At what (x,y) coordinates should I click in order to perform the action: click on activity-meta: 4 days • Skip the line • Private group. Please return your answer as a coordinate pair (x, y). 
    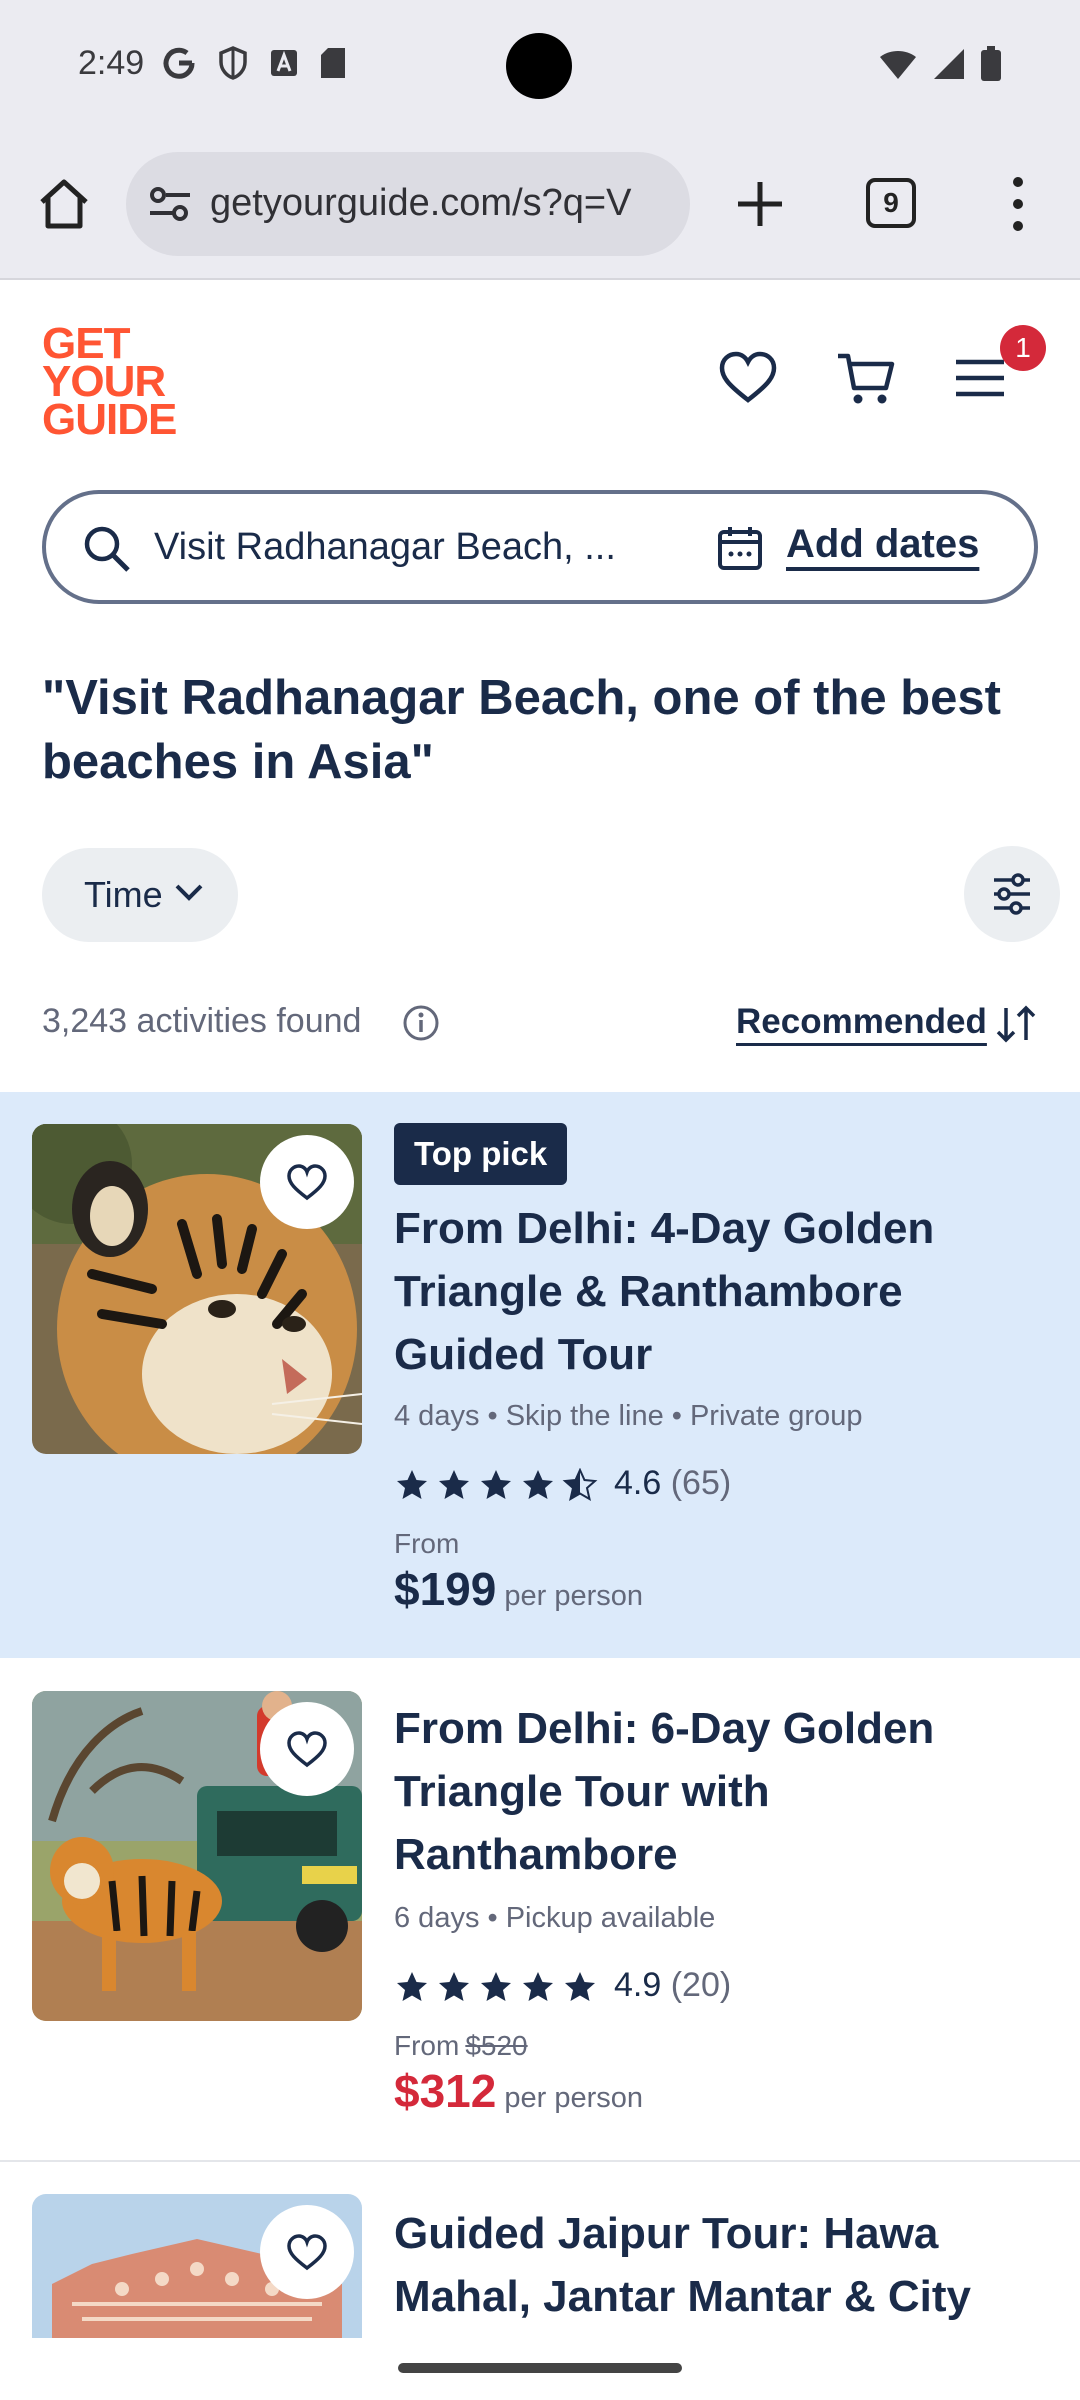
    Looking at the image, I should click on (628, 1416).